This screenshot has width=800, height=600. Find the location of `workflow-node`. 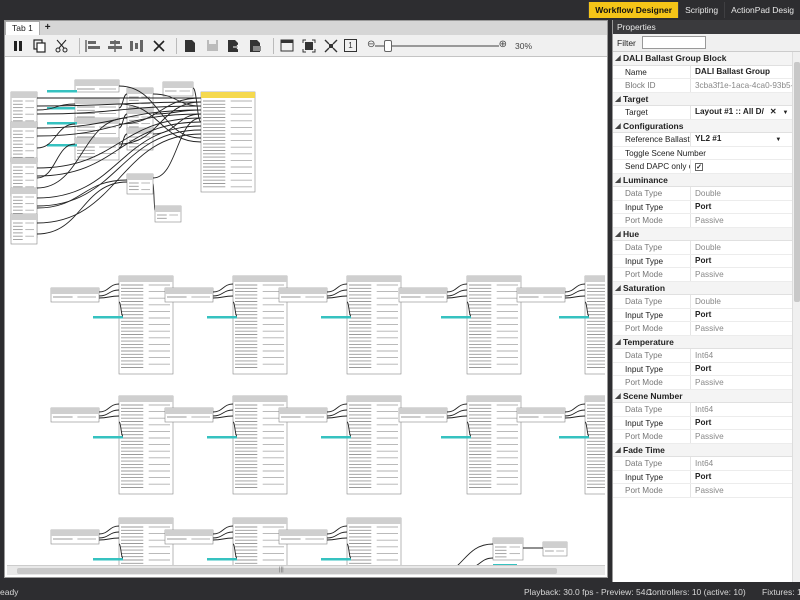

workflow-node is located at coordinates (374, 541).